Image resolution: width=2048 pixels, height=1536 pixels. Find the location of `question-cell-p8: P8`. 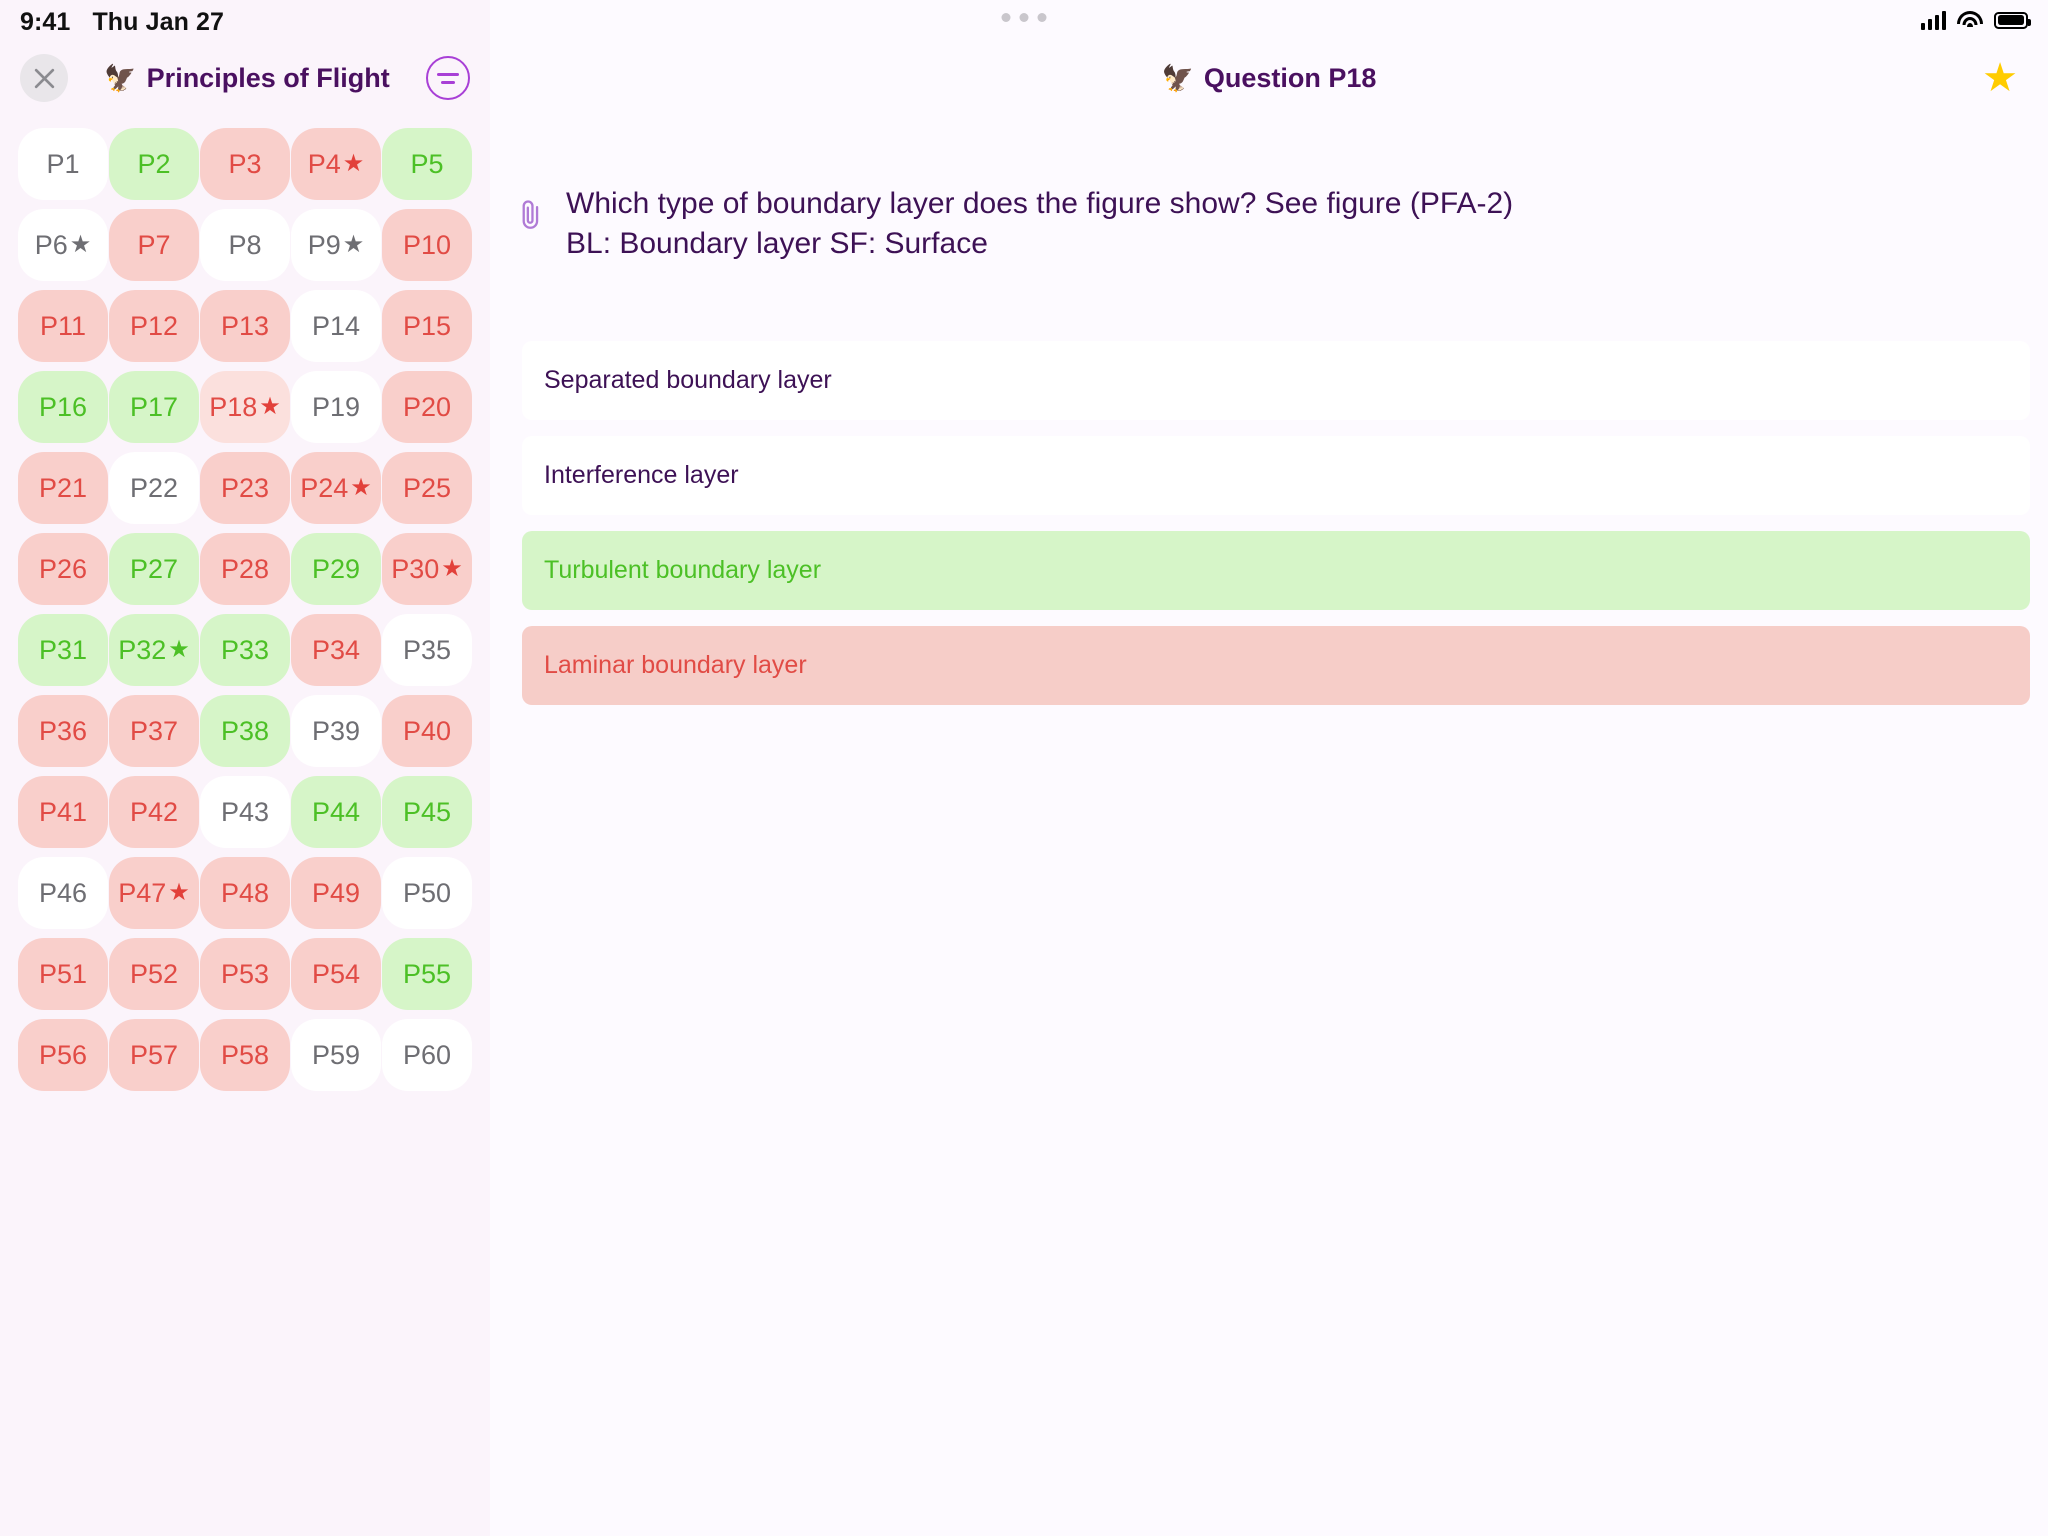

question-cell-p8: P8 is located at coordinates (245, 245).